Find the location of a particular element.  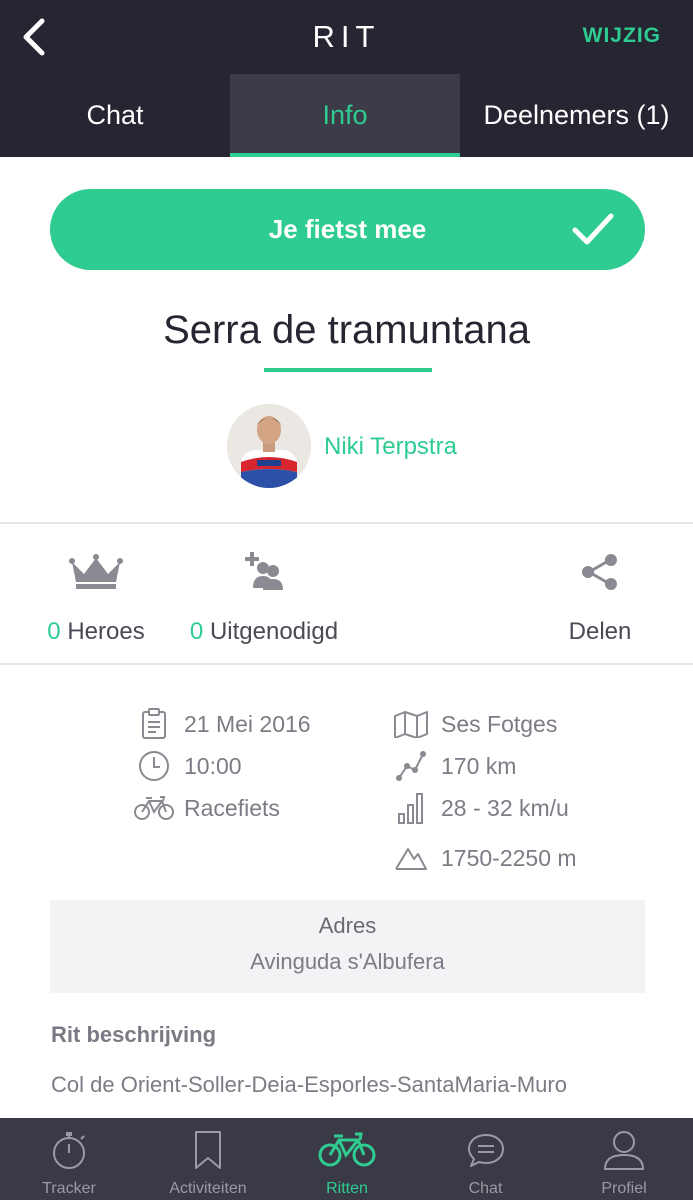

host-name-link: Niki Terpstra is located at coordinates (390, 447).